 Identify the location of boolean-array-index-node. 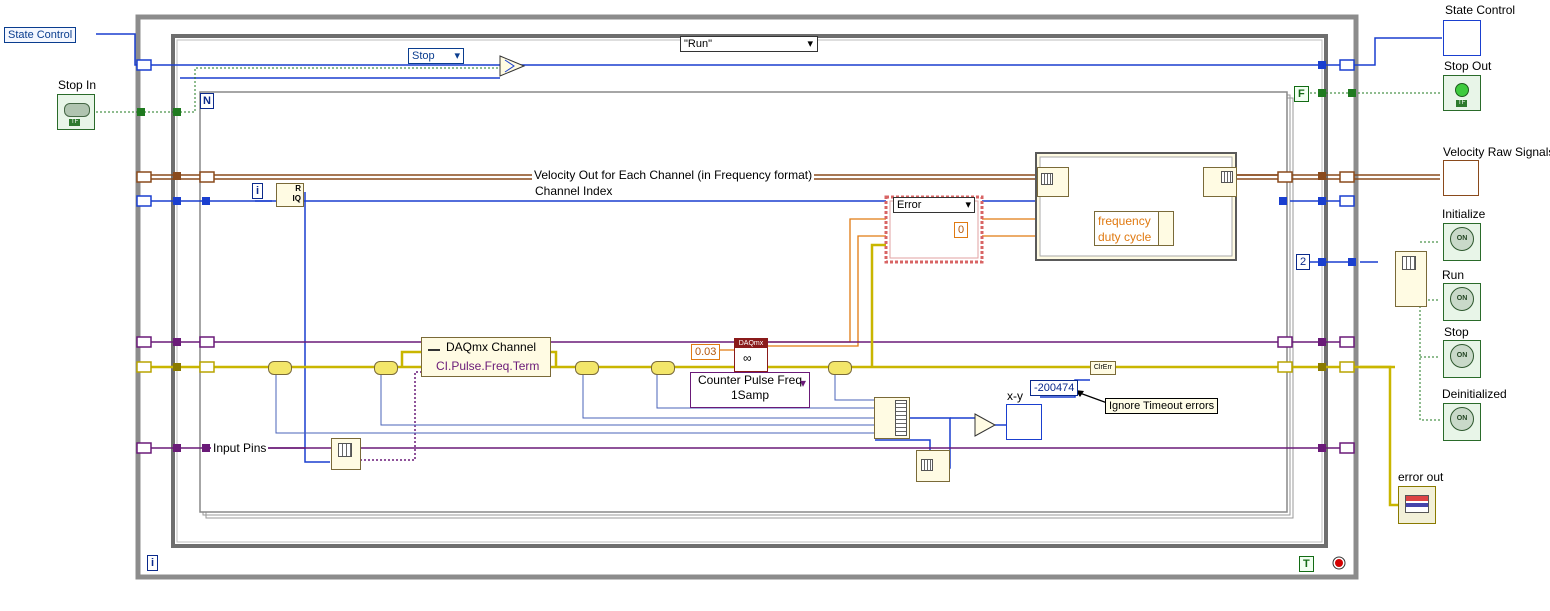
(1411, 279).